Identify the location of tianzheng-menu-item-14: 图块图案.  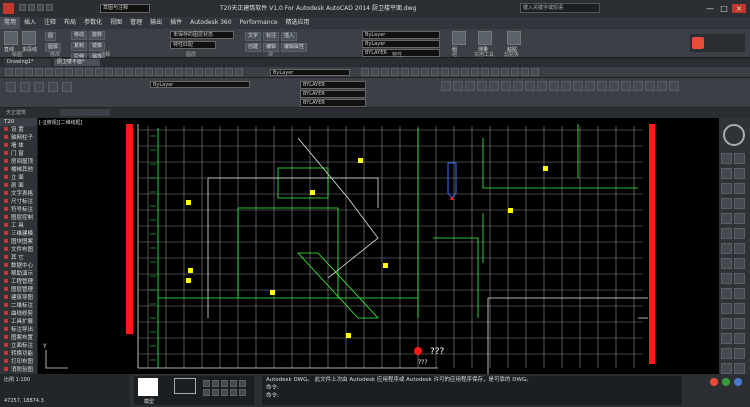
(18, 242).